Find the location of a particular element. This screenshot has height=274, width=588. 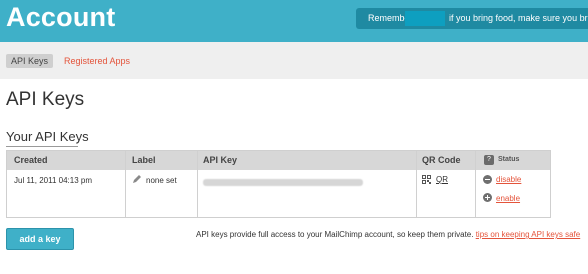

page-header-title: Account is located at coordinates (61, 17).